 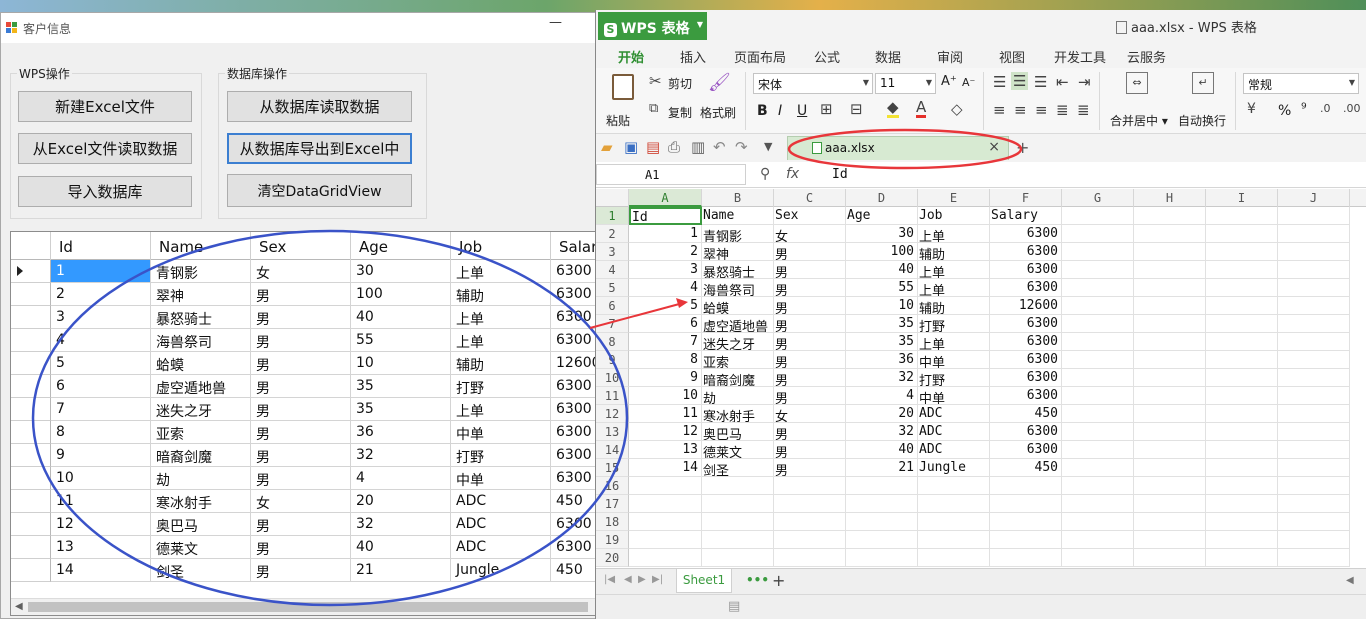 What do you see at coordinates (201, 501) in the screenshot?
I see `grid-cell: 寒冰射手` at bounding box center [201, 501].